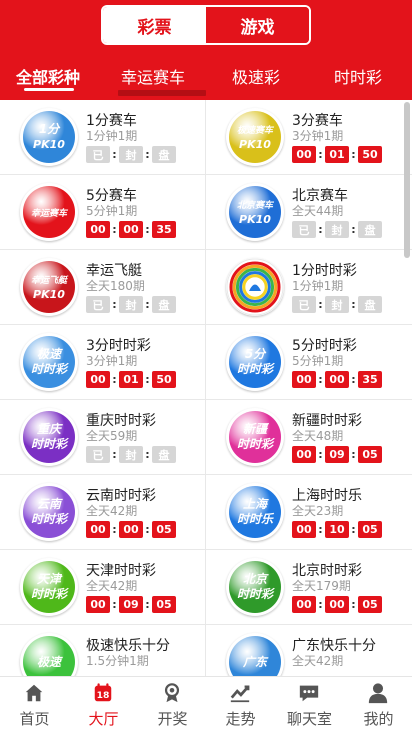  What do you see at coordinates (309, 587) in the screenshot?
I see `lottery-card: 北京 时时彩 北京时时彩 全天179期 00:00:05` at bounding box center [309, 587].